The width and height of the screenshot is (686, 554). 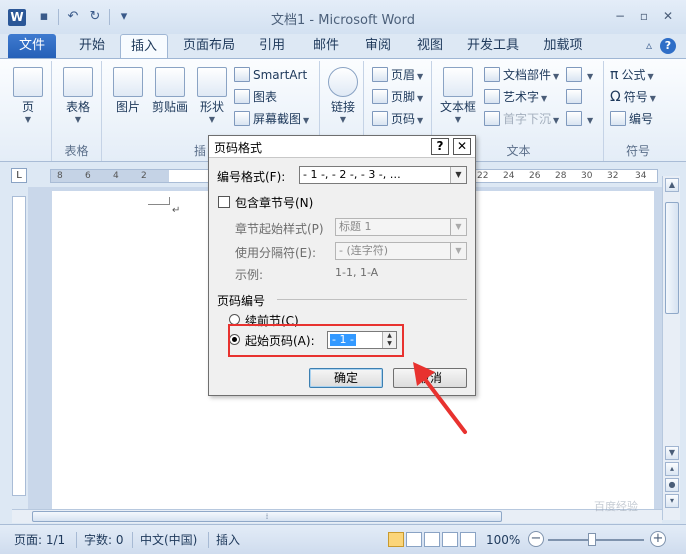 I want to click on dropcap-button: 首字下沉 ▼, so click(x=521, y=119).